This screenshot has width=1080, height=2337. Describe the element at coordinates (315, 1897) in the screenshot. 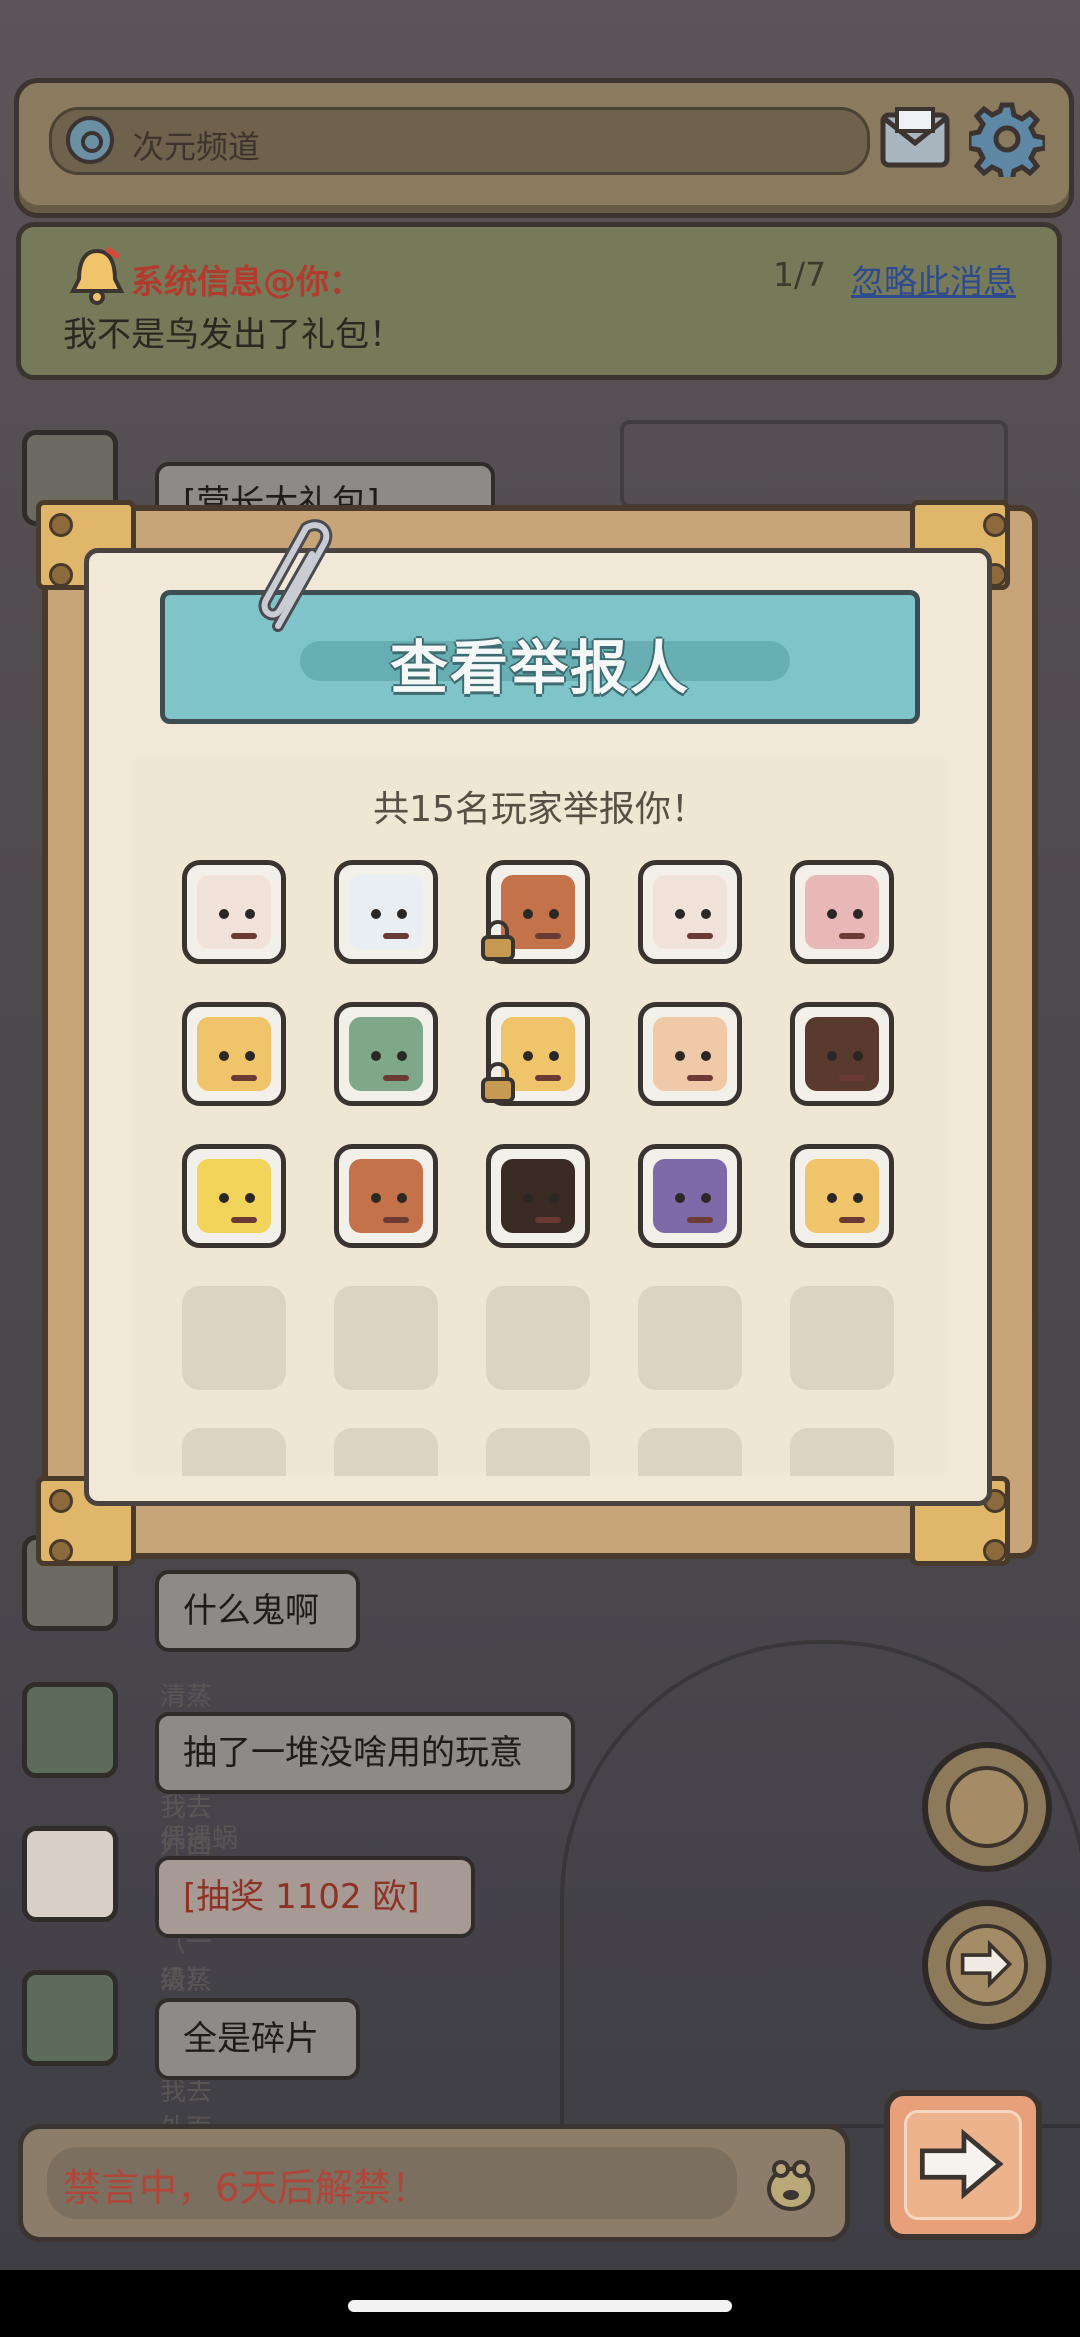

I see `chat-bubble: [抽奖 1102 欧]` at that location.